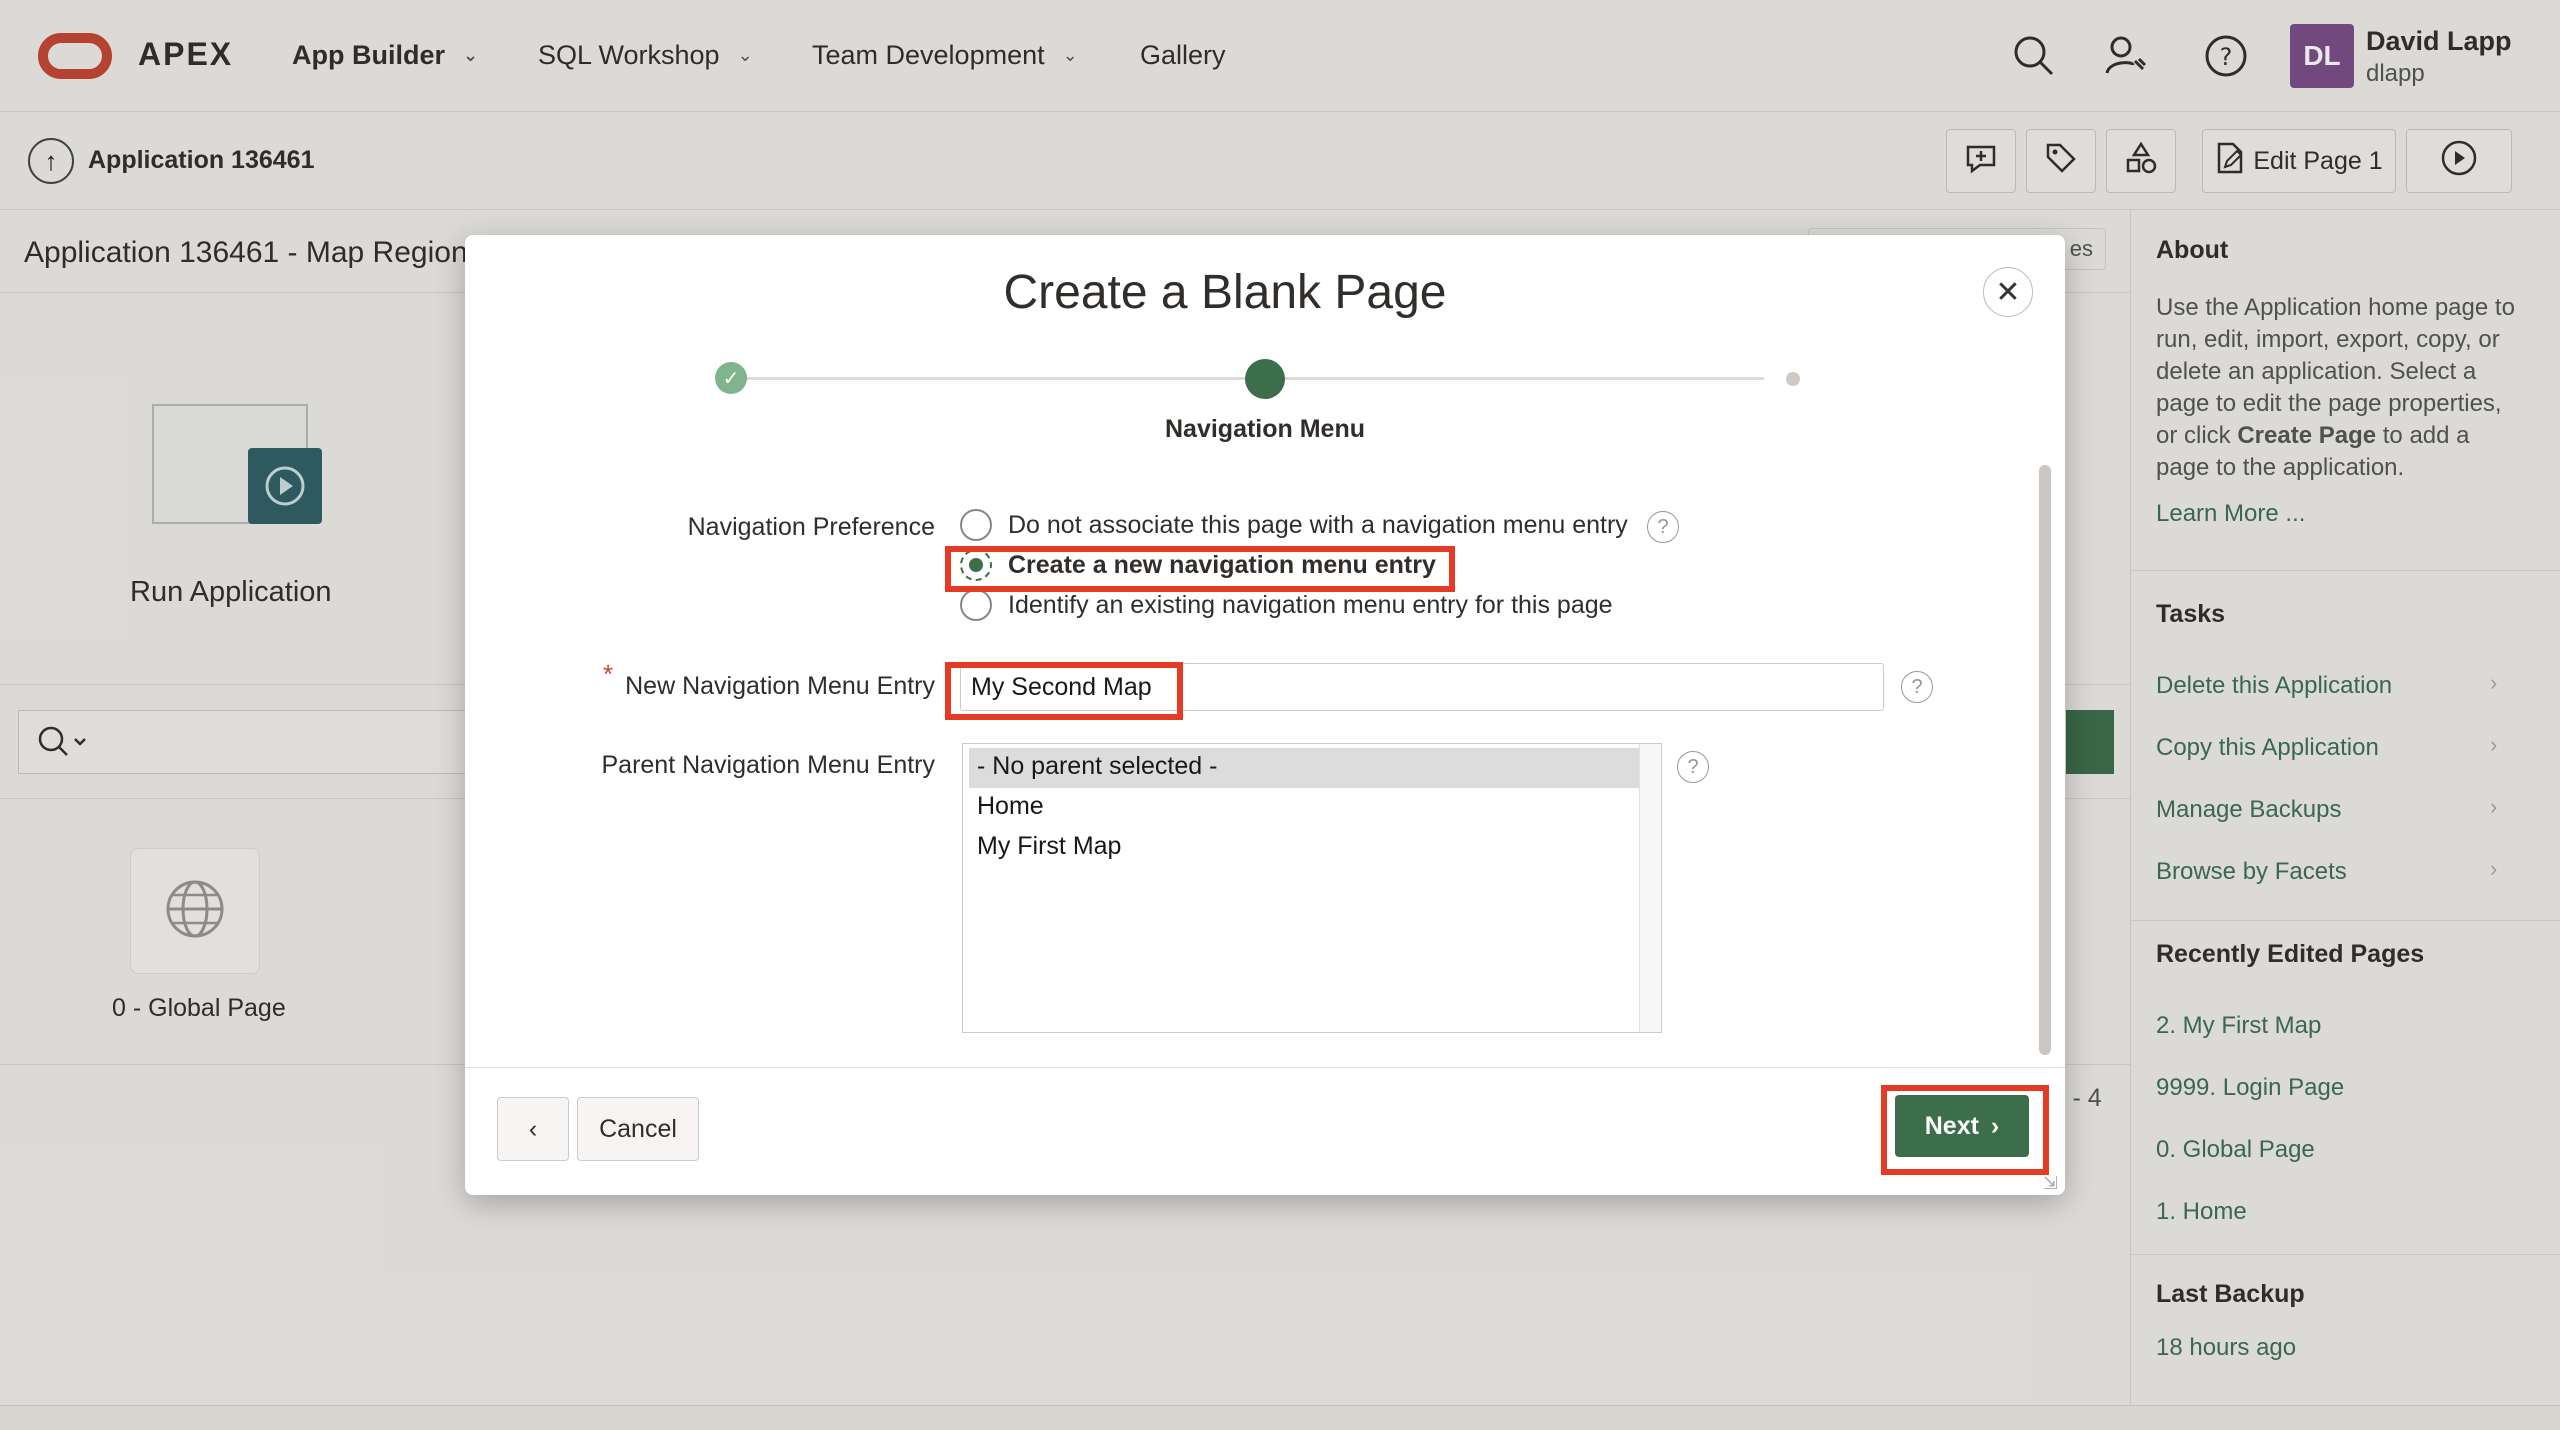  I want to click on list-item: My First Map, so click(1312, 848).